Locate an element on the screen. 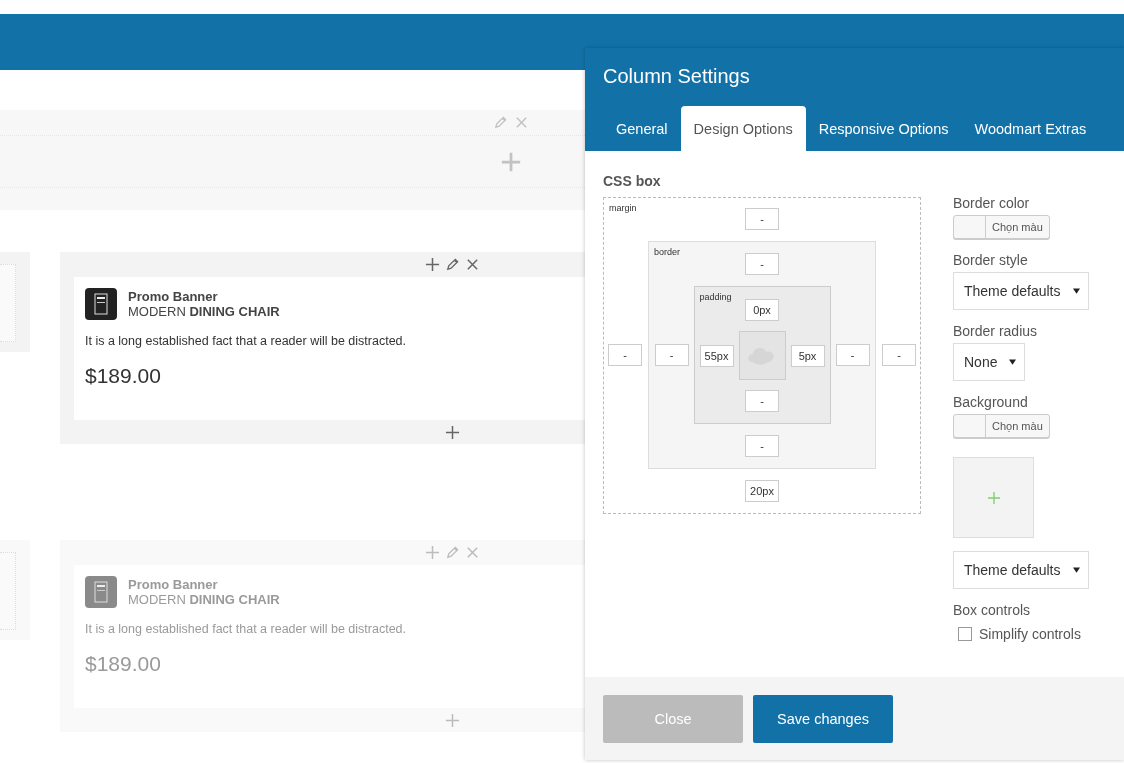  save-button: Save changes is located at coordinates (823, 718).